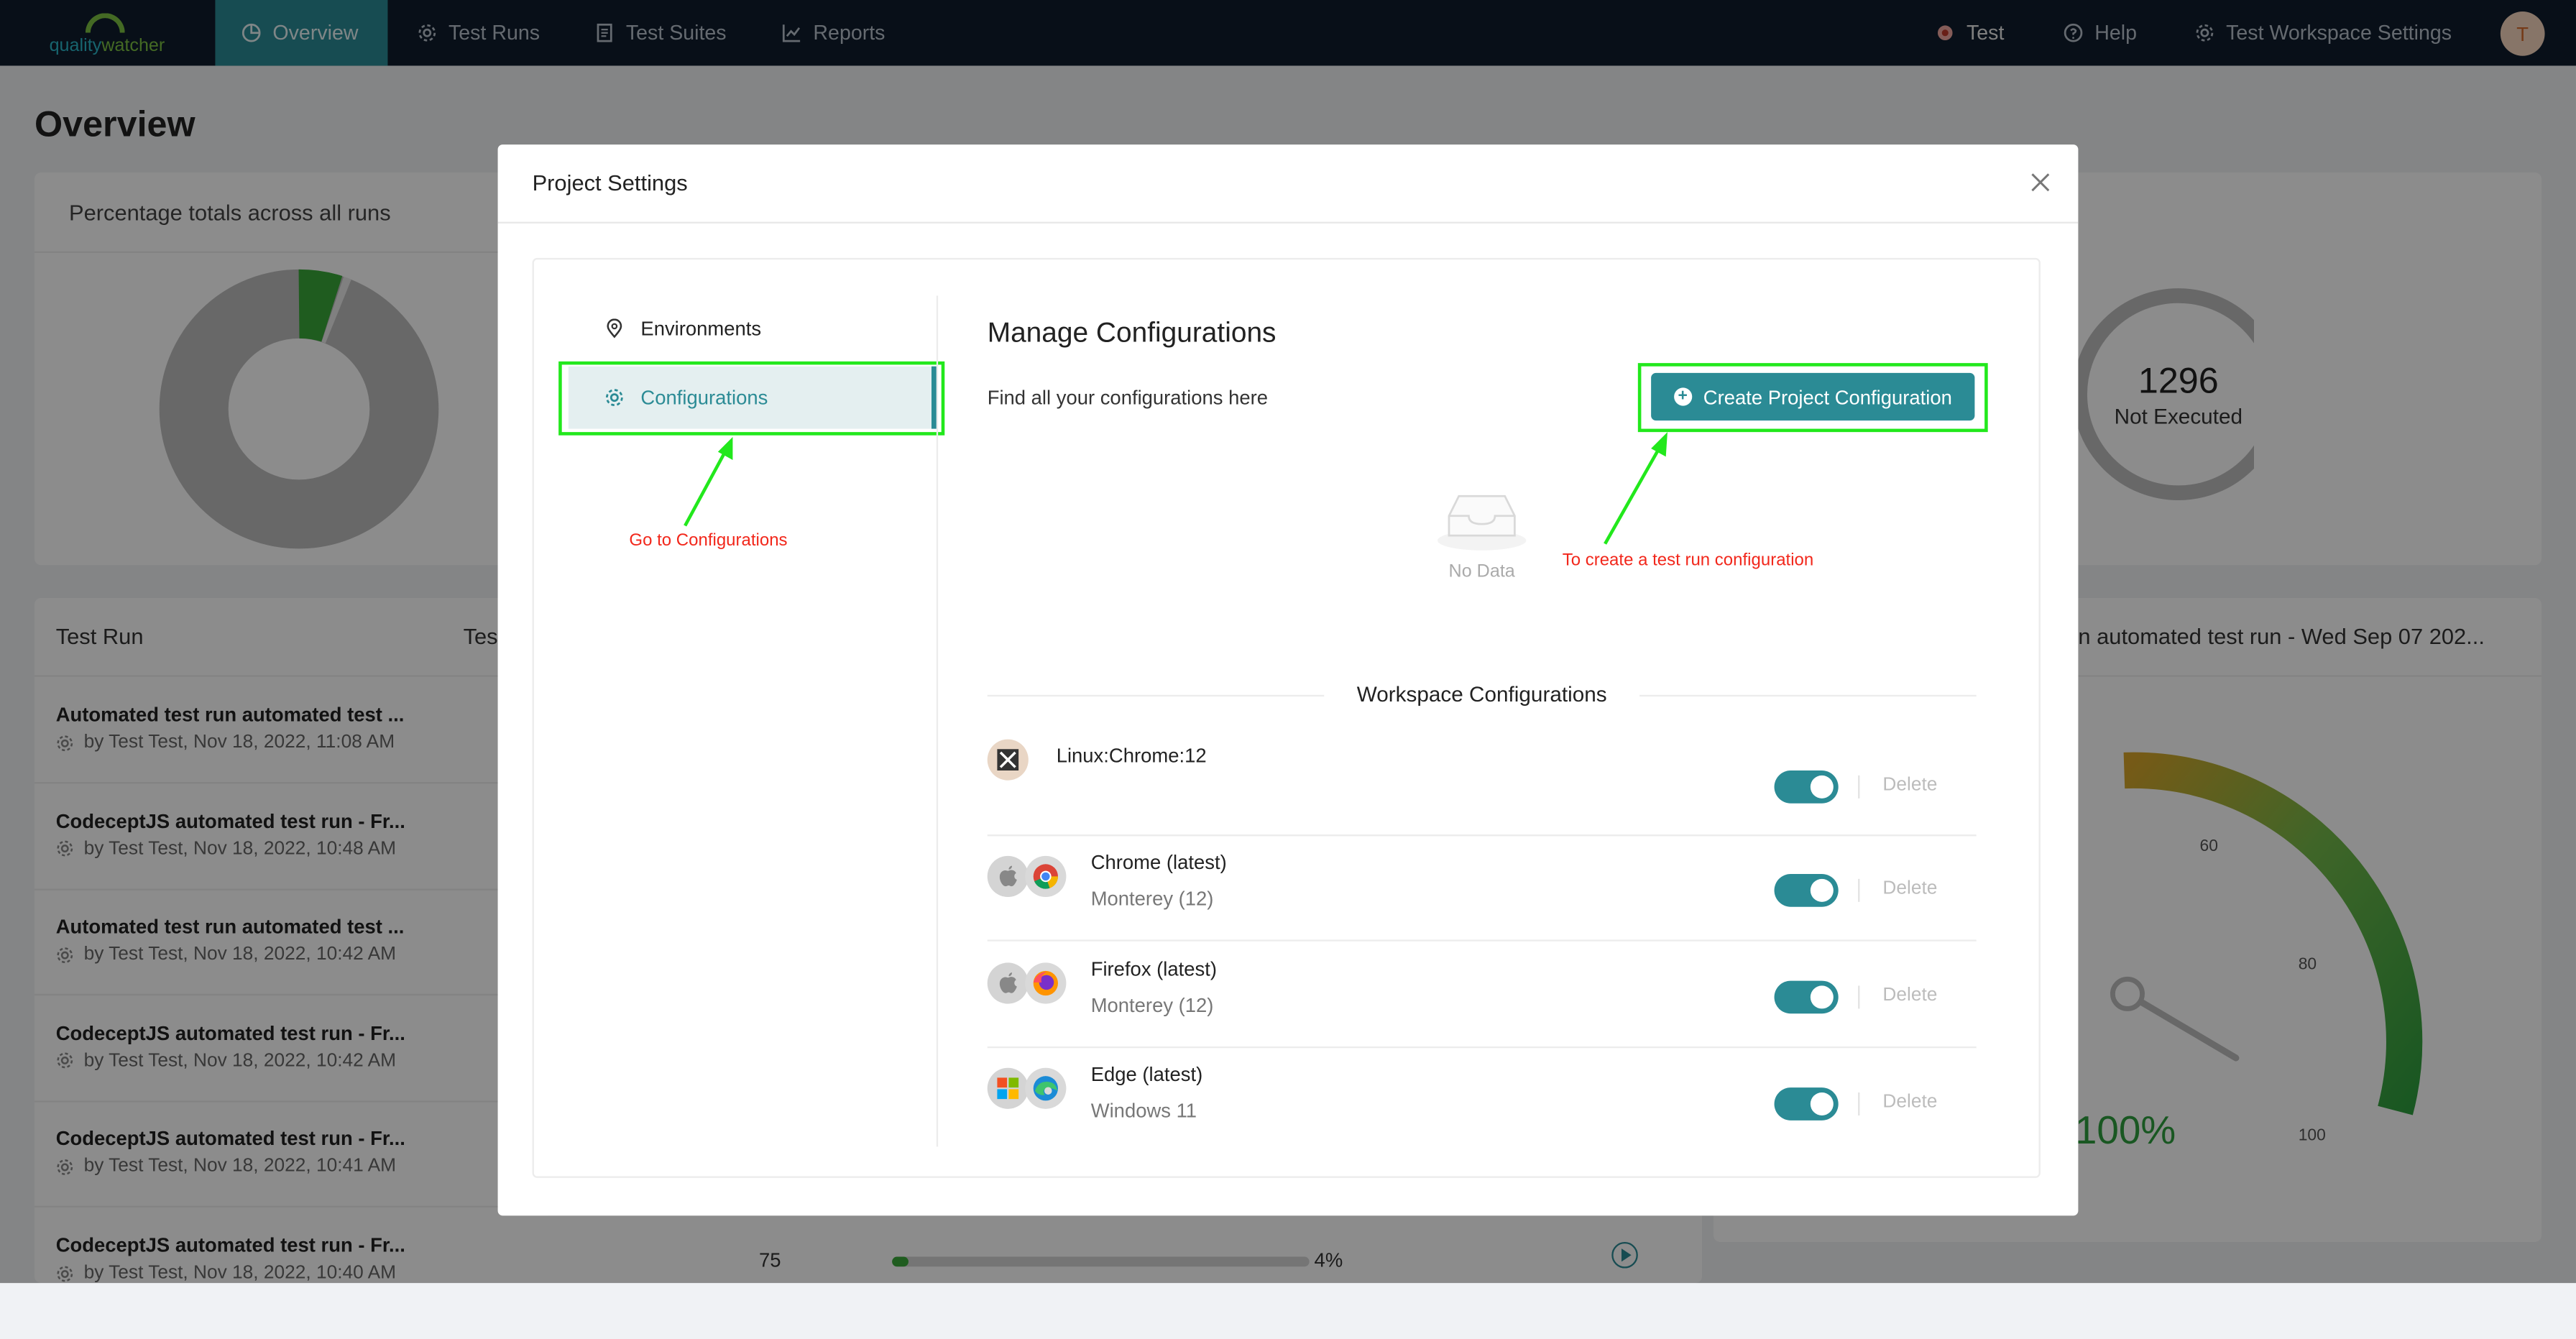  Describe the element at coordinates (1158, 862) in the screenshot. I see `config-name: Chrome (latest)` at that location.